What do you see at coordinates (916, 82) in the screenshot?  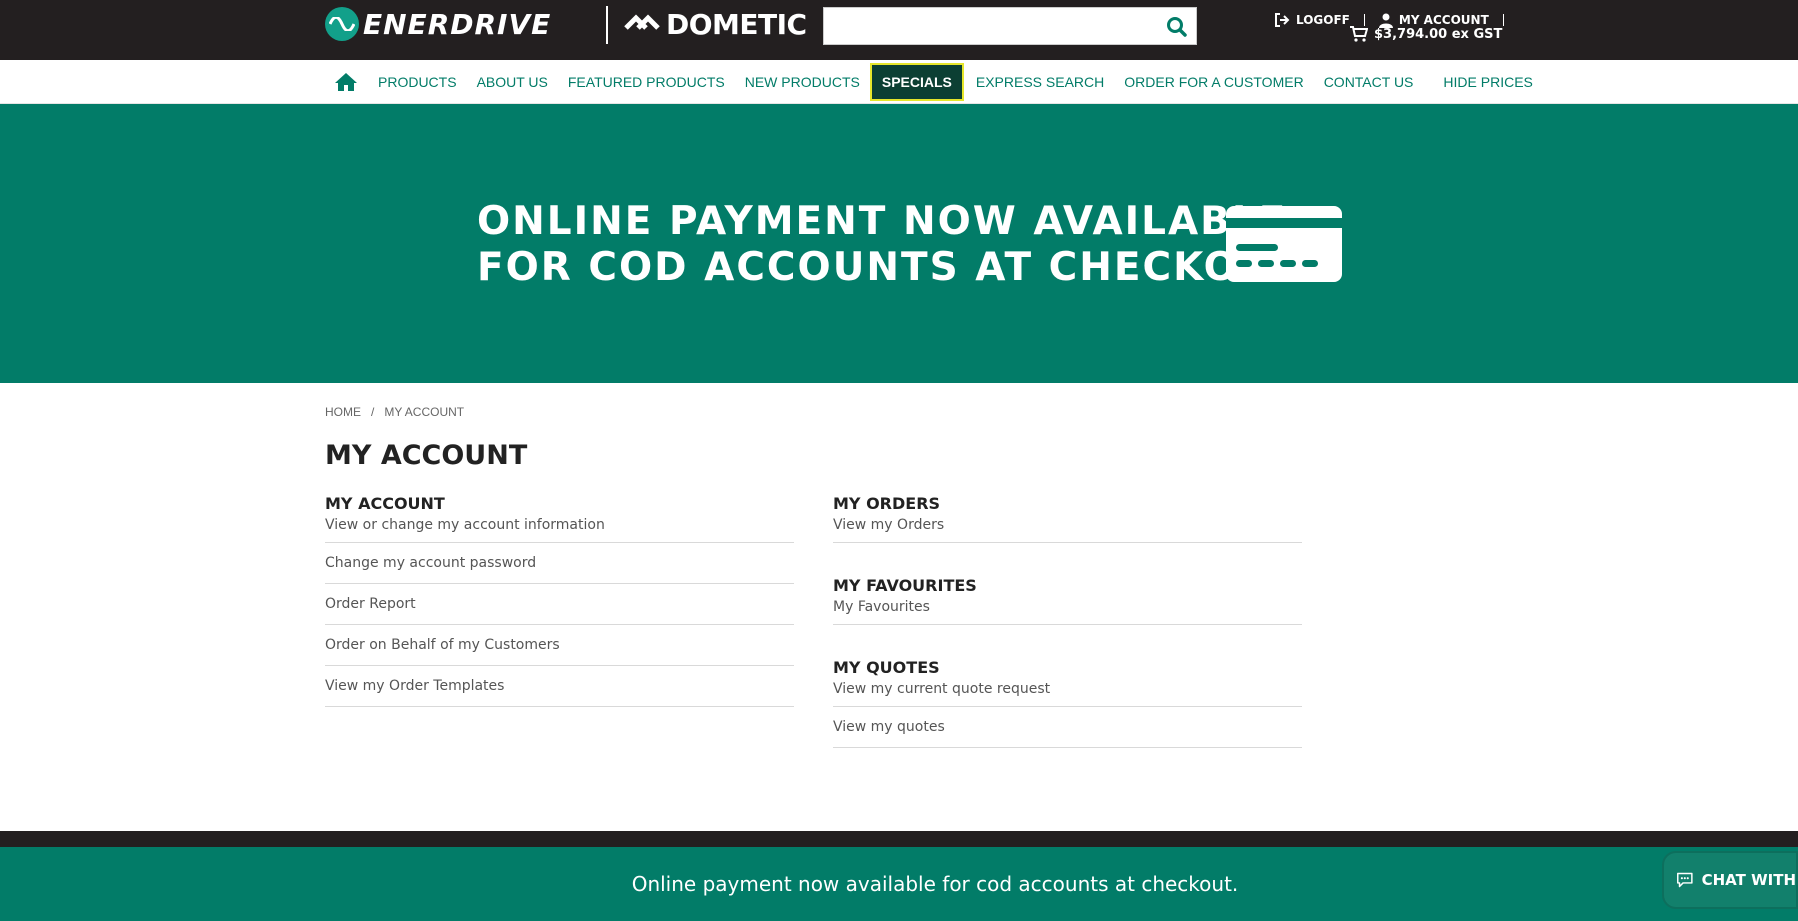 I see `nav-specials: SPECIALS` at bounding box center [916, 82].